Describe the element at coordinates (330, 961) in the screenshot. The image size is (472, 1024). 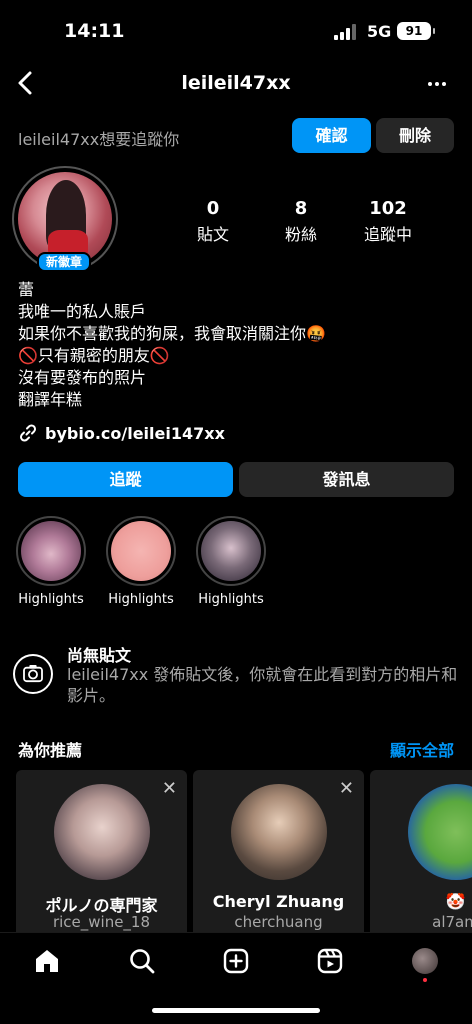
I see `reels-icon` at that location.